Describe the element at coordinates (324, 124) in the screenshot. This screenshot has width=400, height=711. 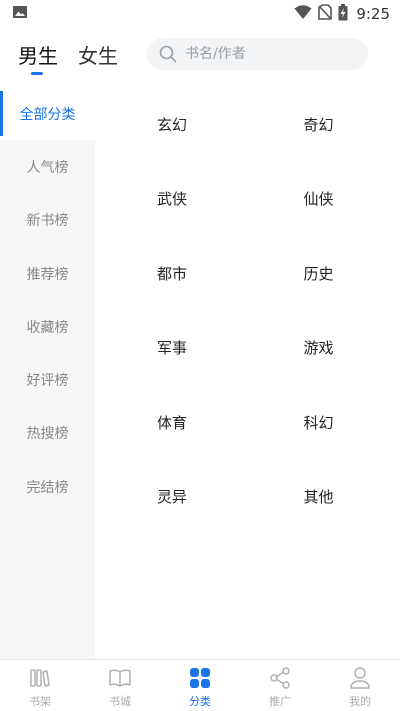
I see `category-item-qihuan: 奇幻` at that location.